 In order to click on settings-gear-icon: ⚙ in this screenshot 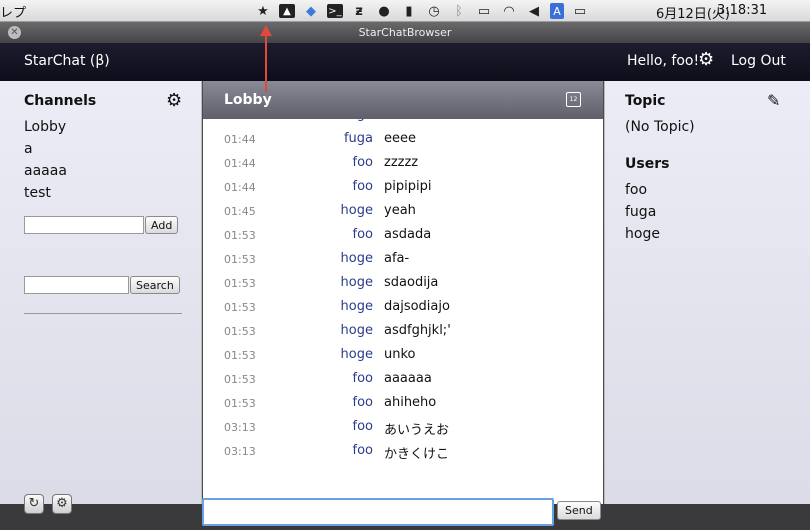, I will do `click(706, 60)`.